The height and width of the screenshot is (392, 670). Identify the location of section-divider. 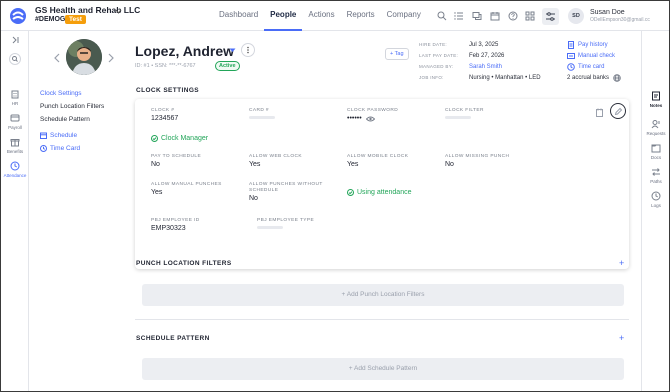
(382, 319).